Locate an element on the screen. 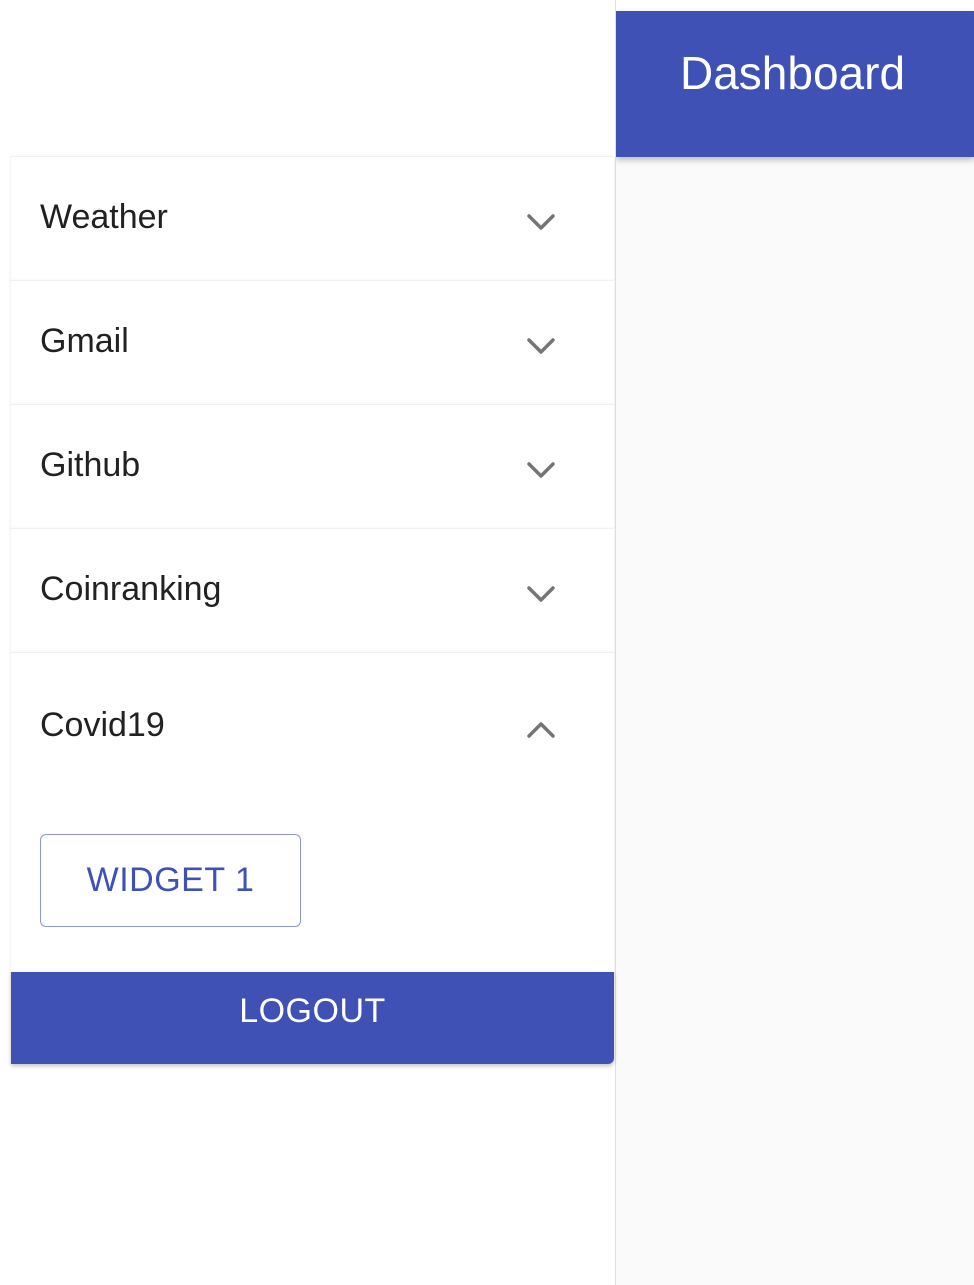 The height and width of the screenshot is (1285, 974). accordion-item-weather: Weather is located at coordinates (312, 218).